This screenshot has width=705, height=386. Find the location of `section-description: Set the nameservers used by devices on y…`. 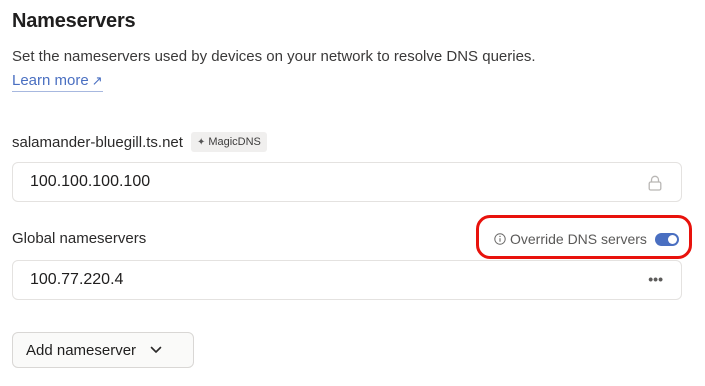

section-description: Set the nameservers used by devices on y… is located at coordinates (274, 56).